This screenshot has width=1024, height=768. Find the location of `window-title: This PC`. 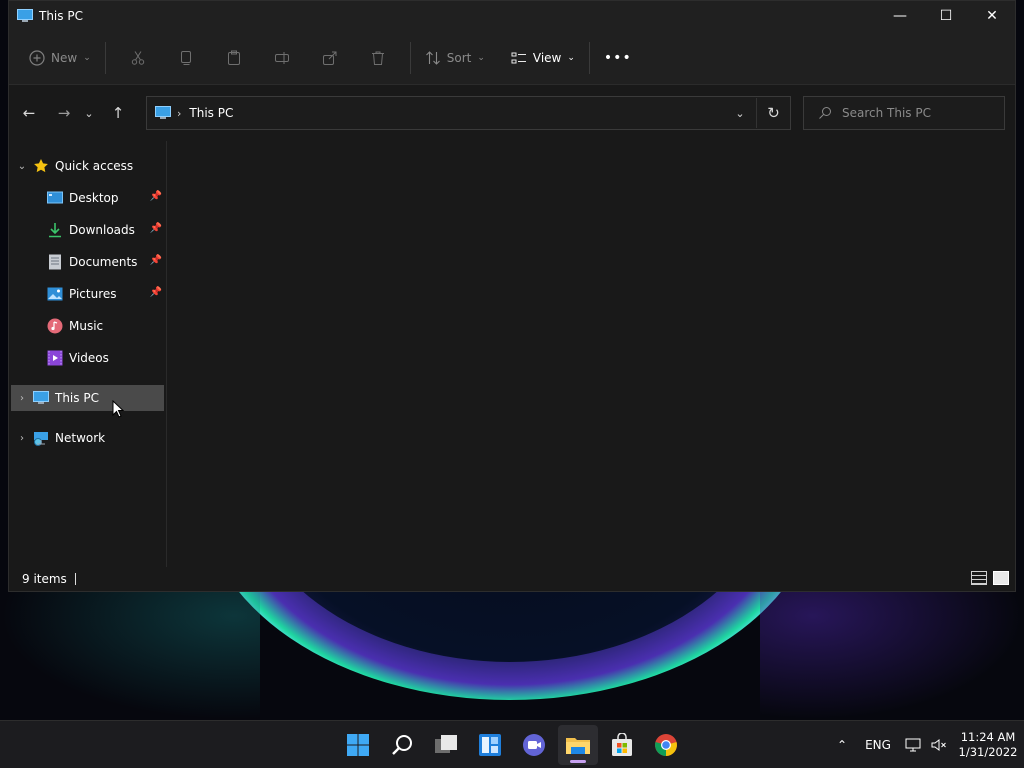

window-title: This PC is located at coordinates (61, 16).